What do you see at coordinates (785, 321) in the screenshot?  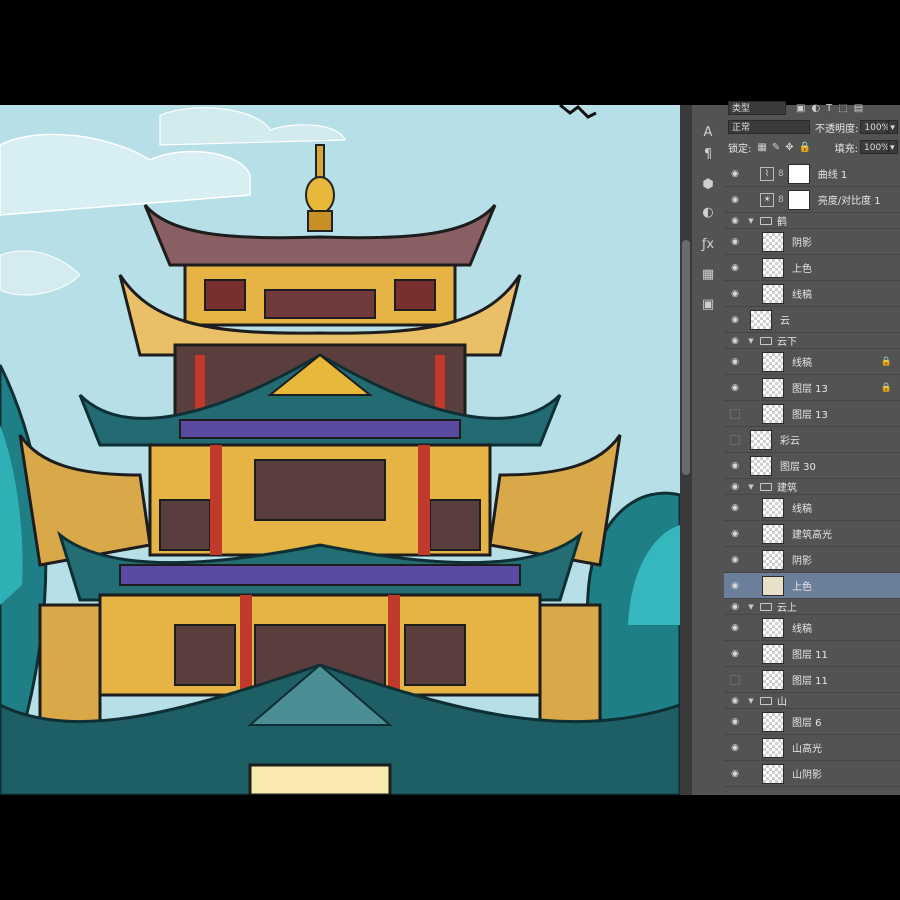 I see `layer-name: 云` at bounding box center [785, 321].